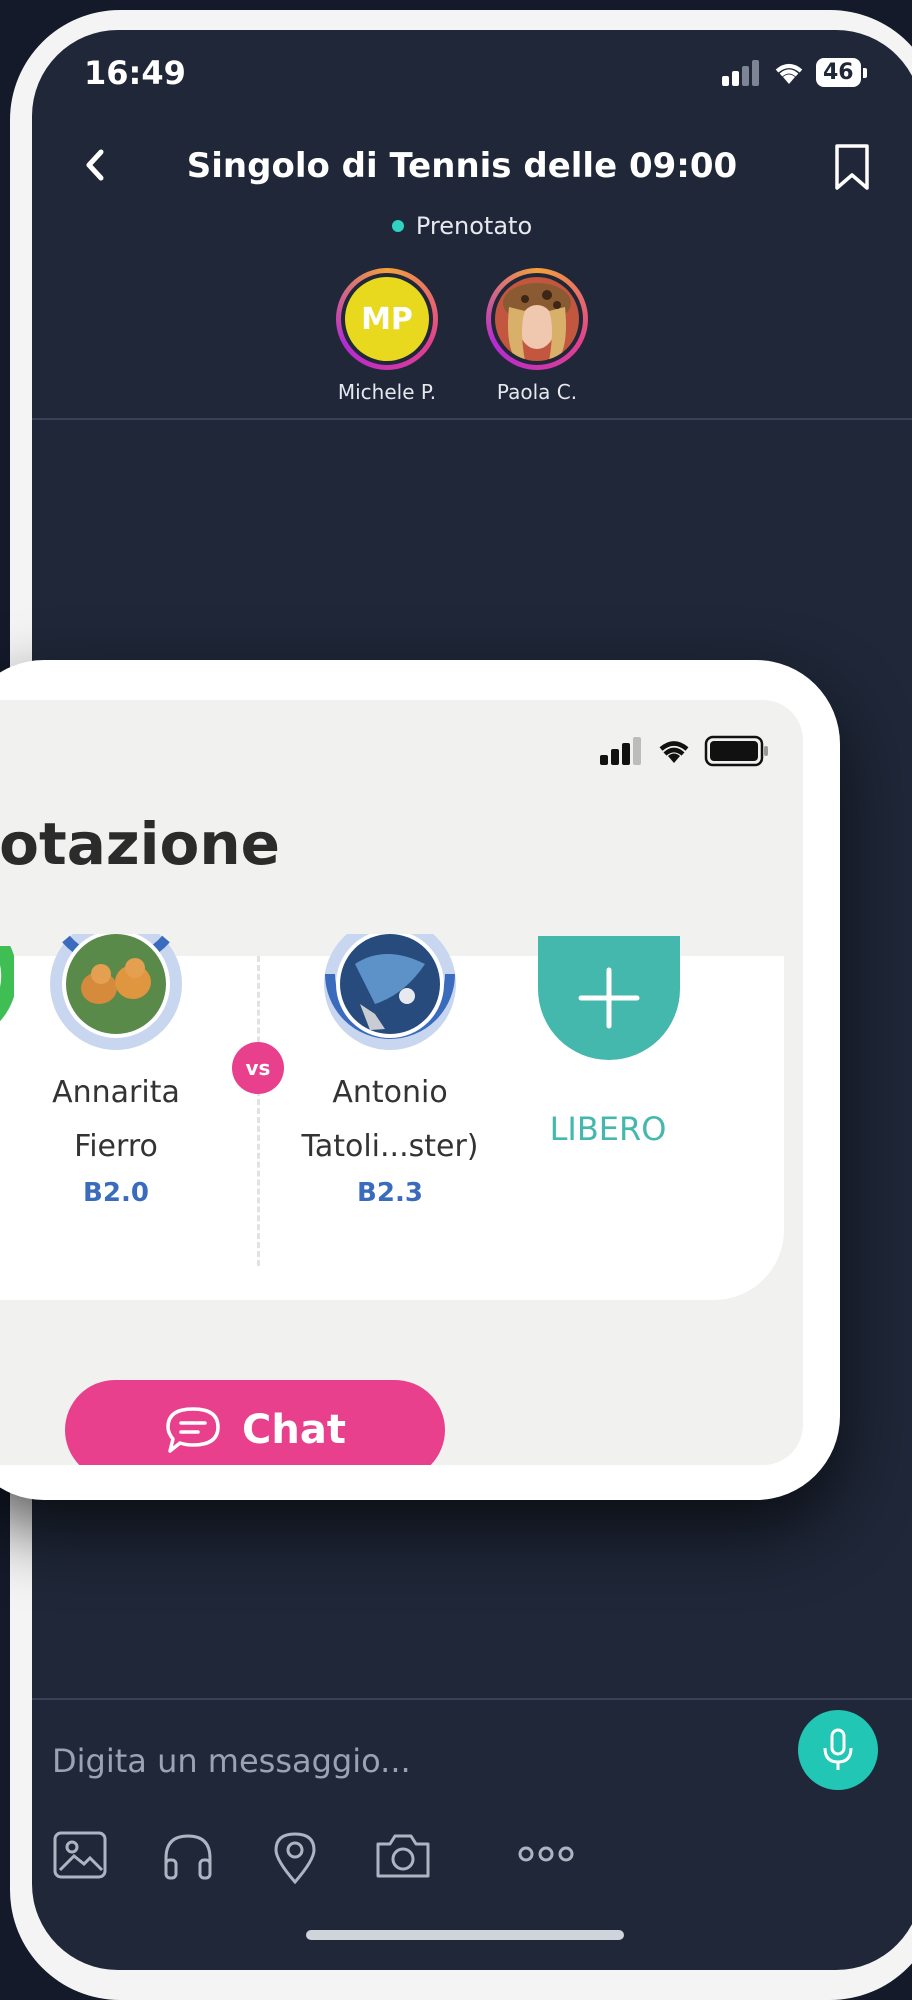 The height and width of the screenshot is (2000, 912). What do you see at coordinates (397, 226) in the screenshot?
I see `status-dot` at bounding box center [397, 226].